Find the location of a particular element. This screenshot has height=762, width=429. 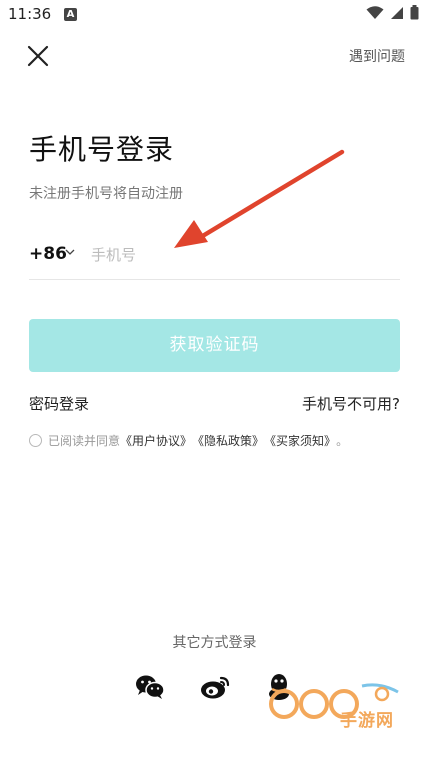

agreement-row: 已阅读并同意 《用户协议》 《隐私政策》 《买家须知》 。 is located at coordinates (188, 440).